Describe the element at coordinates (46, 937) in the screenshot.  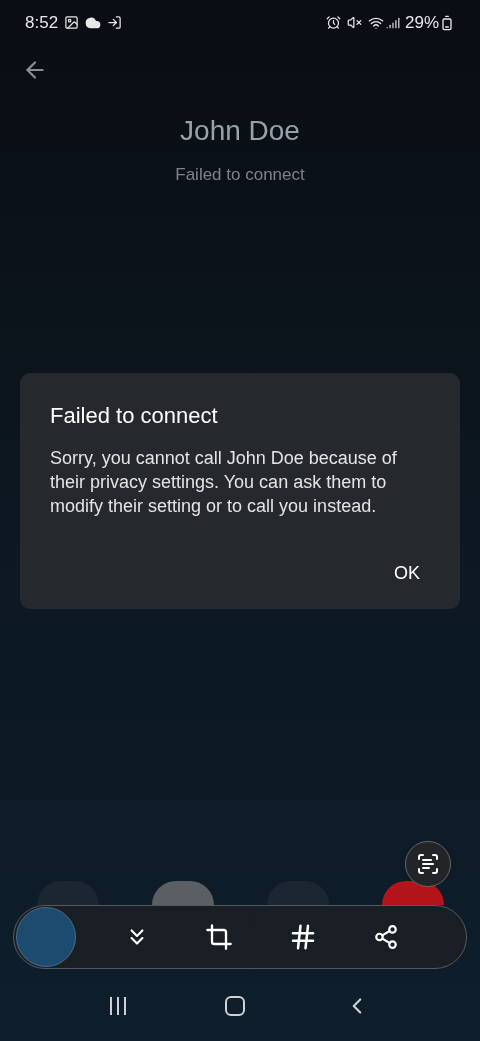
I see `capture-preview-button` at that location.